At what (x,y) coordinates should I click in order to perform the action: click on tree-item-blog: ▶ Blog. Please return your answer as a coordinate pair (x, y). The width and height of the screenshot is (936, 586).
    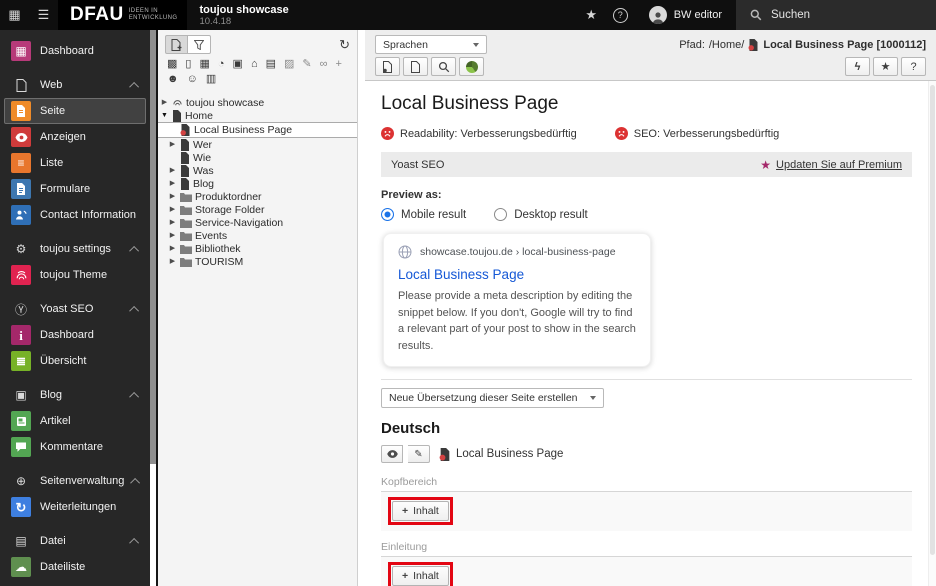
    Looking at the image, I should click on (257, 183).